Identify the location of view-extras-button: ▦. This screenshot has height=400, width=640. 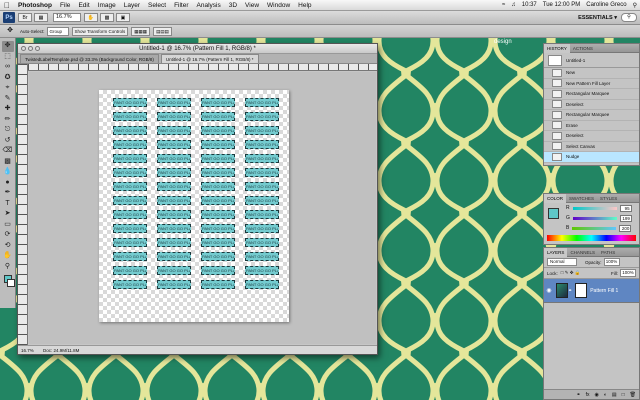
(41, 17).